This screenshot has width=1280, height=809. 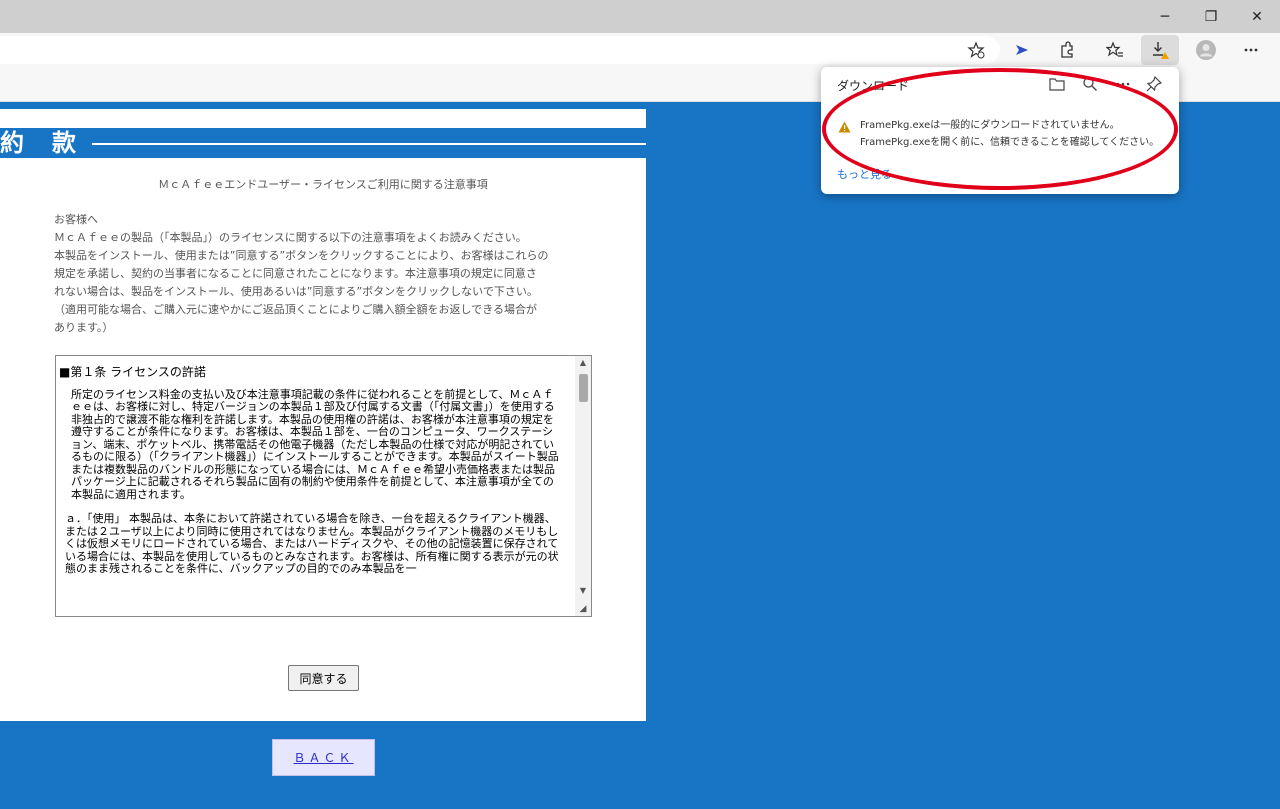 I want to click on download-warning-icon, so click(x=1160, y=50).